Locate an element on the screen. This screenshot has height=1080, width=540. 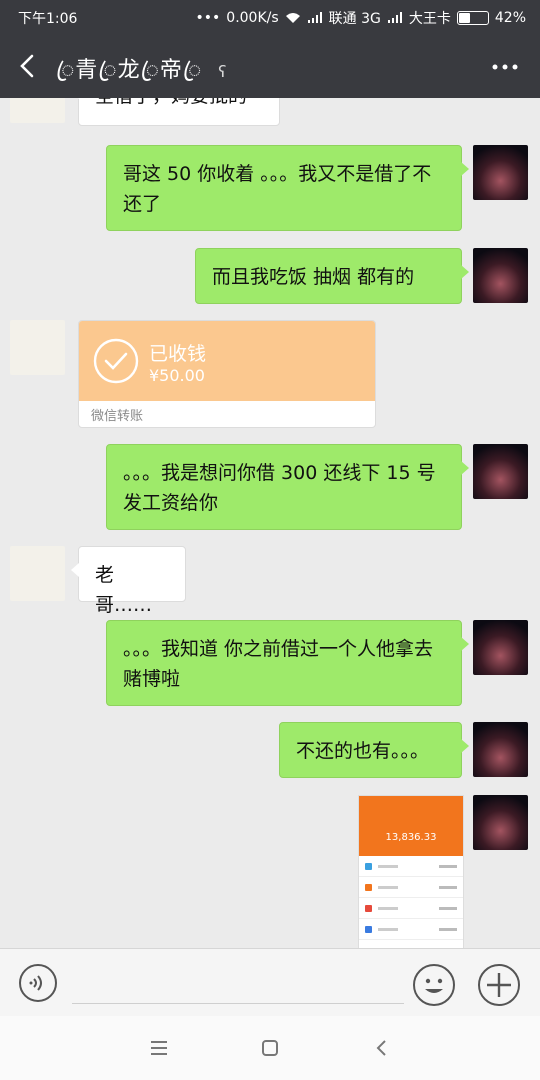
back-arrow-icon is located at coordinates (28, 66).